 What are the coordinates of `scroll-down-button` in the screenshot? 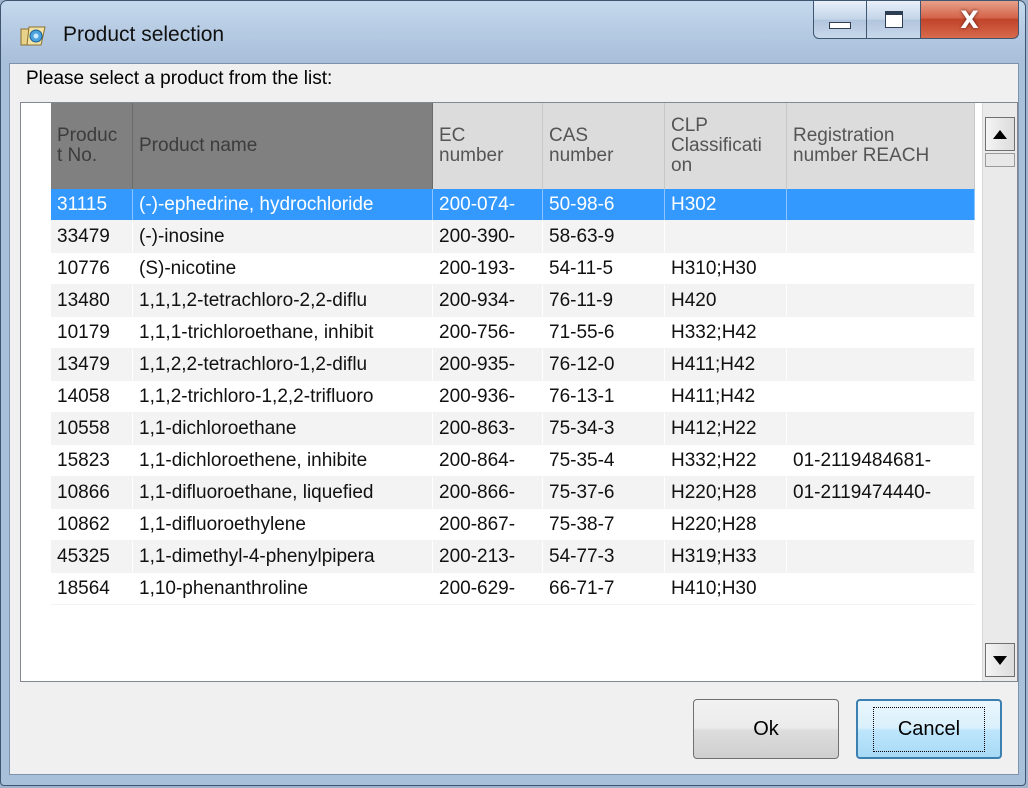 It's located at (1000, 660).